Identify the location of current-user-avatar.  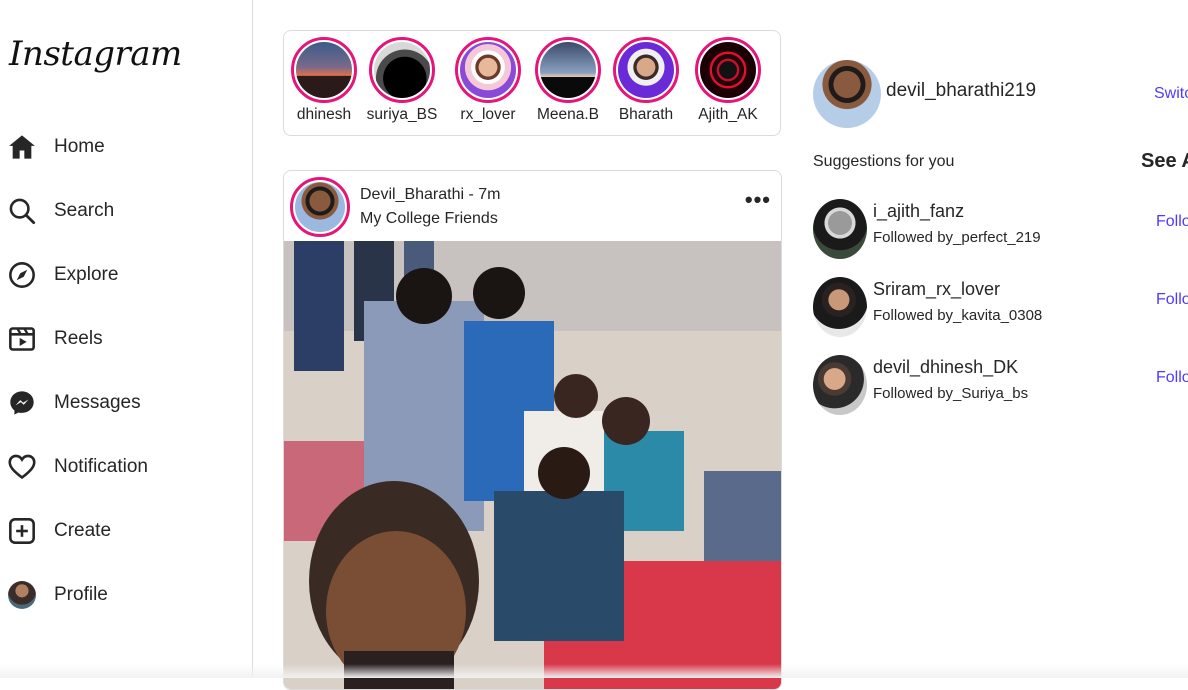
(847, 94).